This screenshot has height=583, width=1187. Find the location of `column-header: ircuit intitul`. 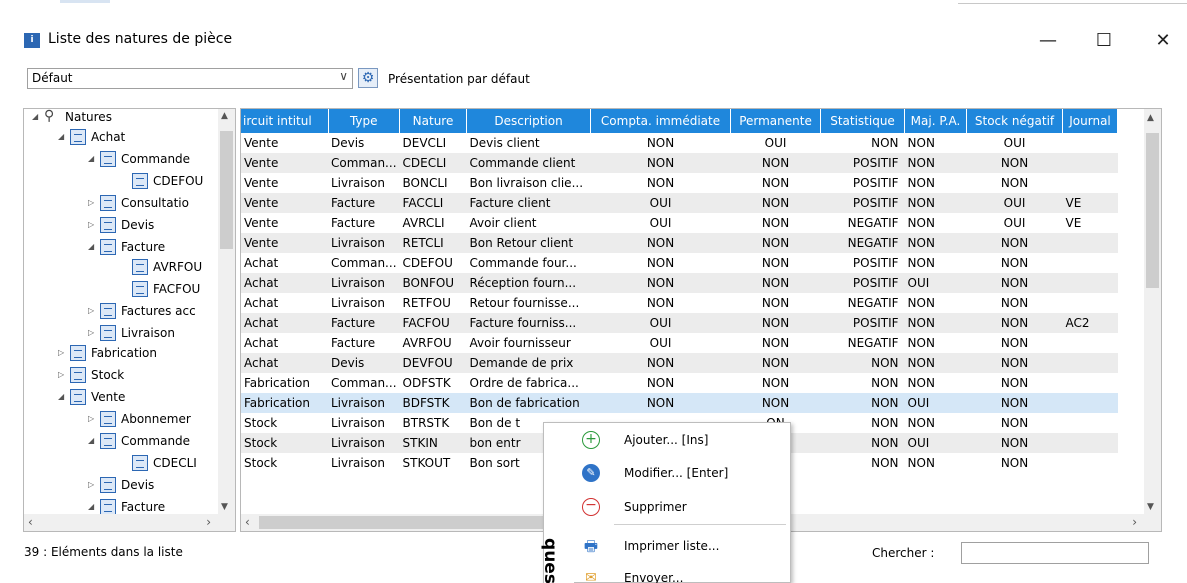

column-header: ircuit intitul is located at coordinates (285, 121).